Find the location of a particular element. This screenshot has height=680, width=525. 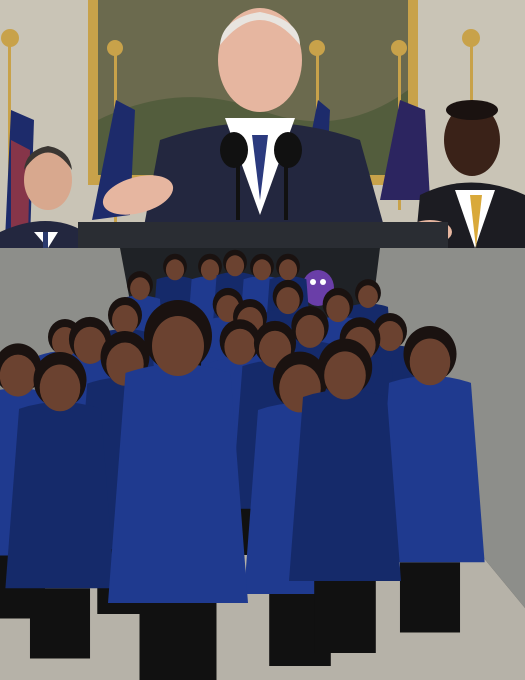

eagle-finial is located at coordinates (10, 38).